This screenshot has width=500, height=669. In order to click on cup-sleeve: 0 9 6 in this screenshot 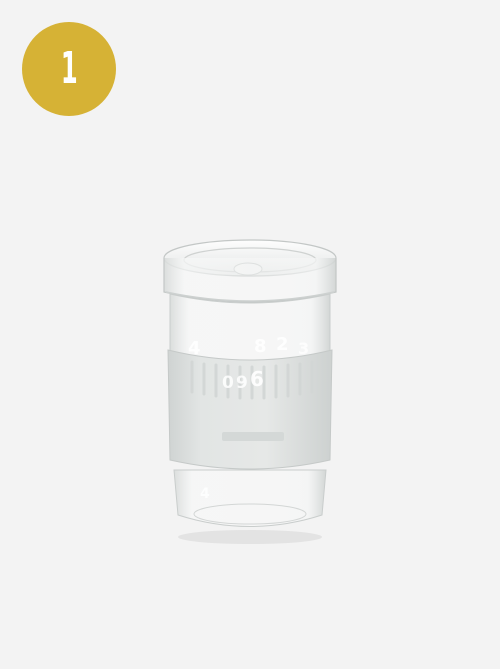, I will do `click(250, 409)`.